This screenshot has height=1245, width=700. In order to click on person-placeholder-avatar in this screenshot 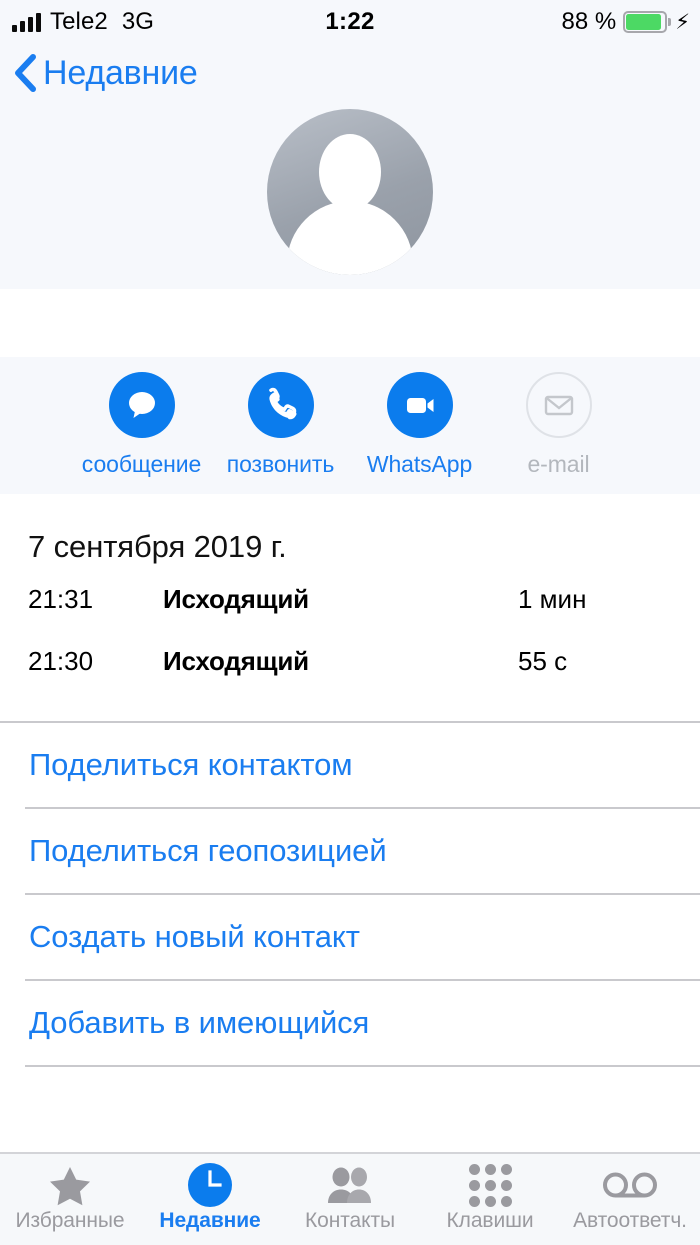, I will do `click(350, 192)`.